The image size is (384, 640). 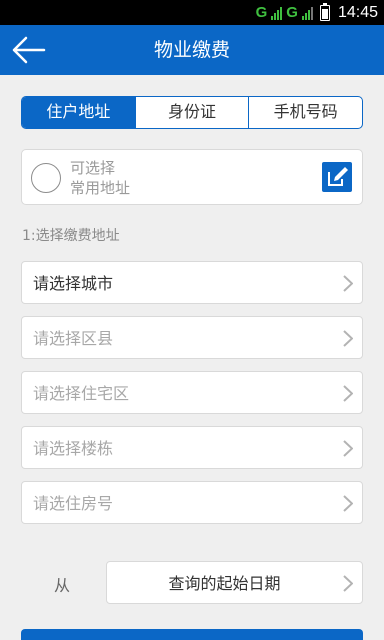 What do you see at coordinates (324, 11) in the screenshot?
I see `battery-icon` at bounding box center [324, 11].